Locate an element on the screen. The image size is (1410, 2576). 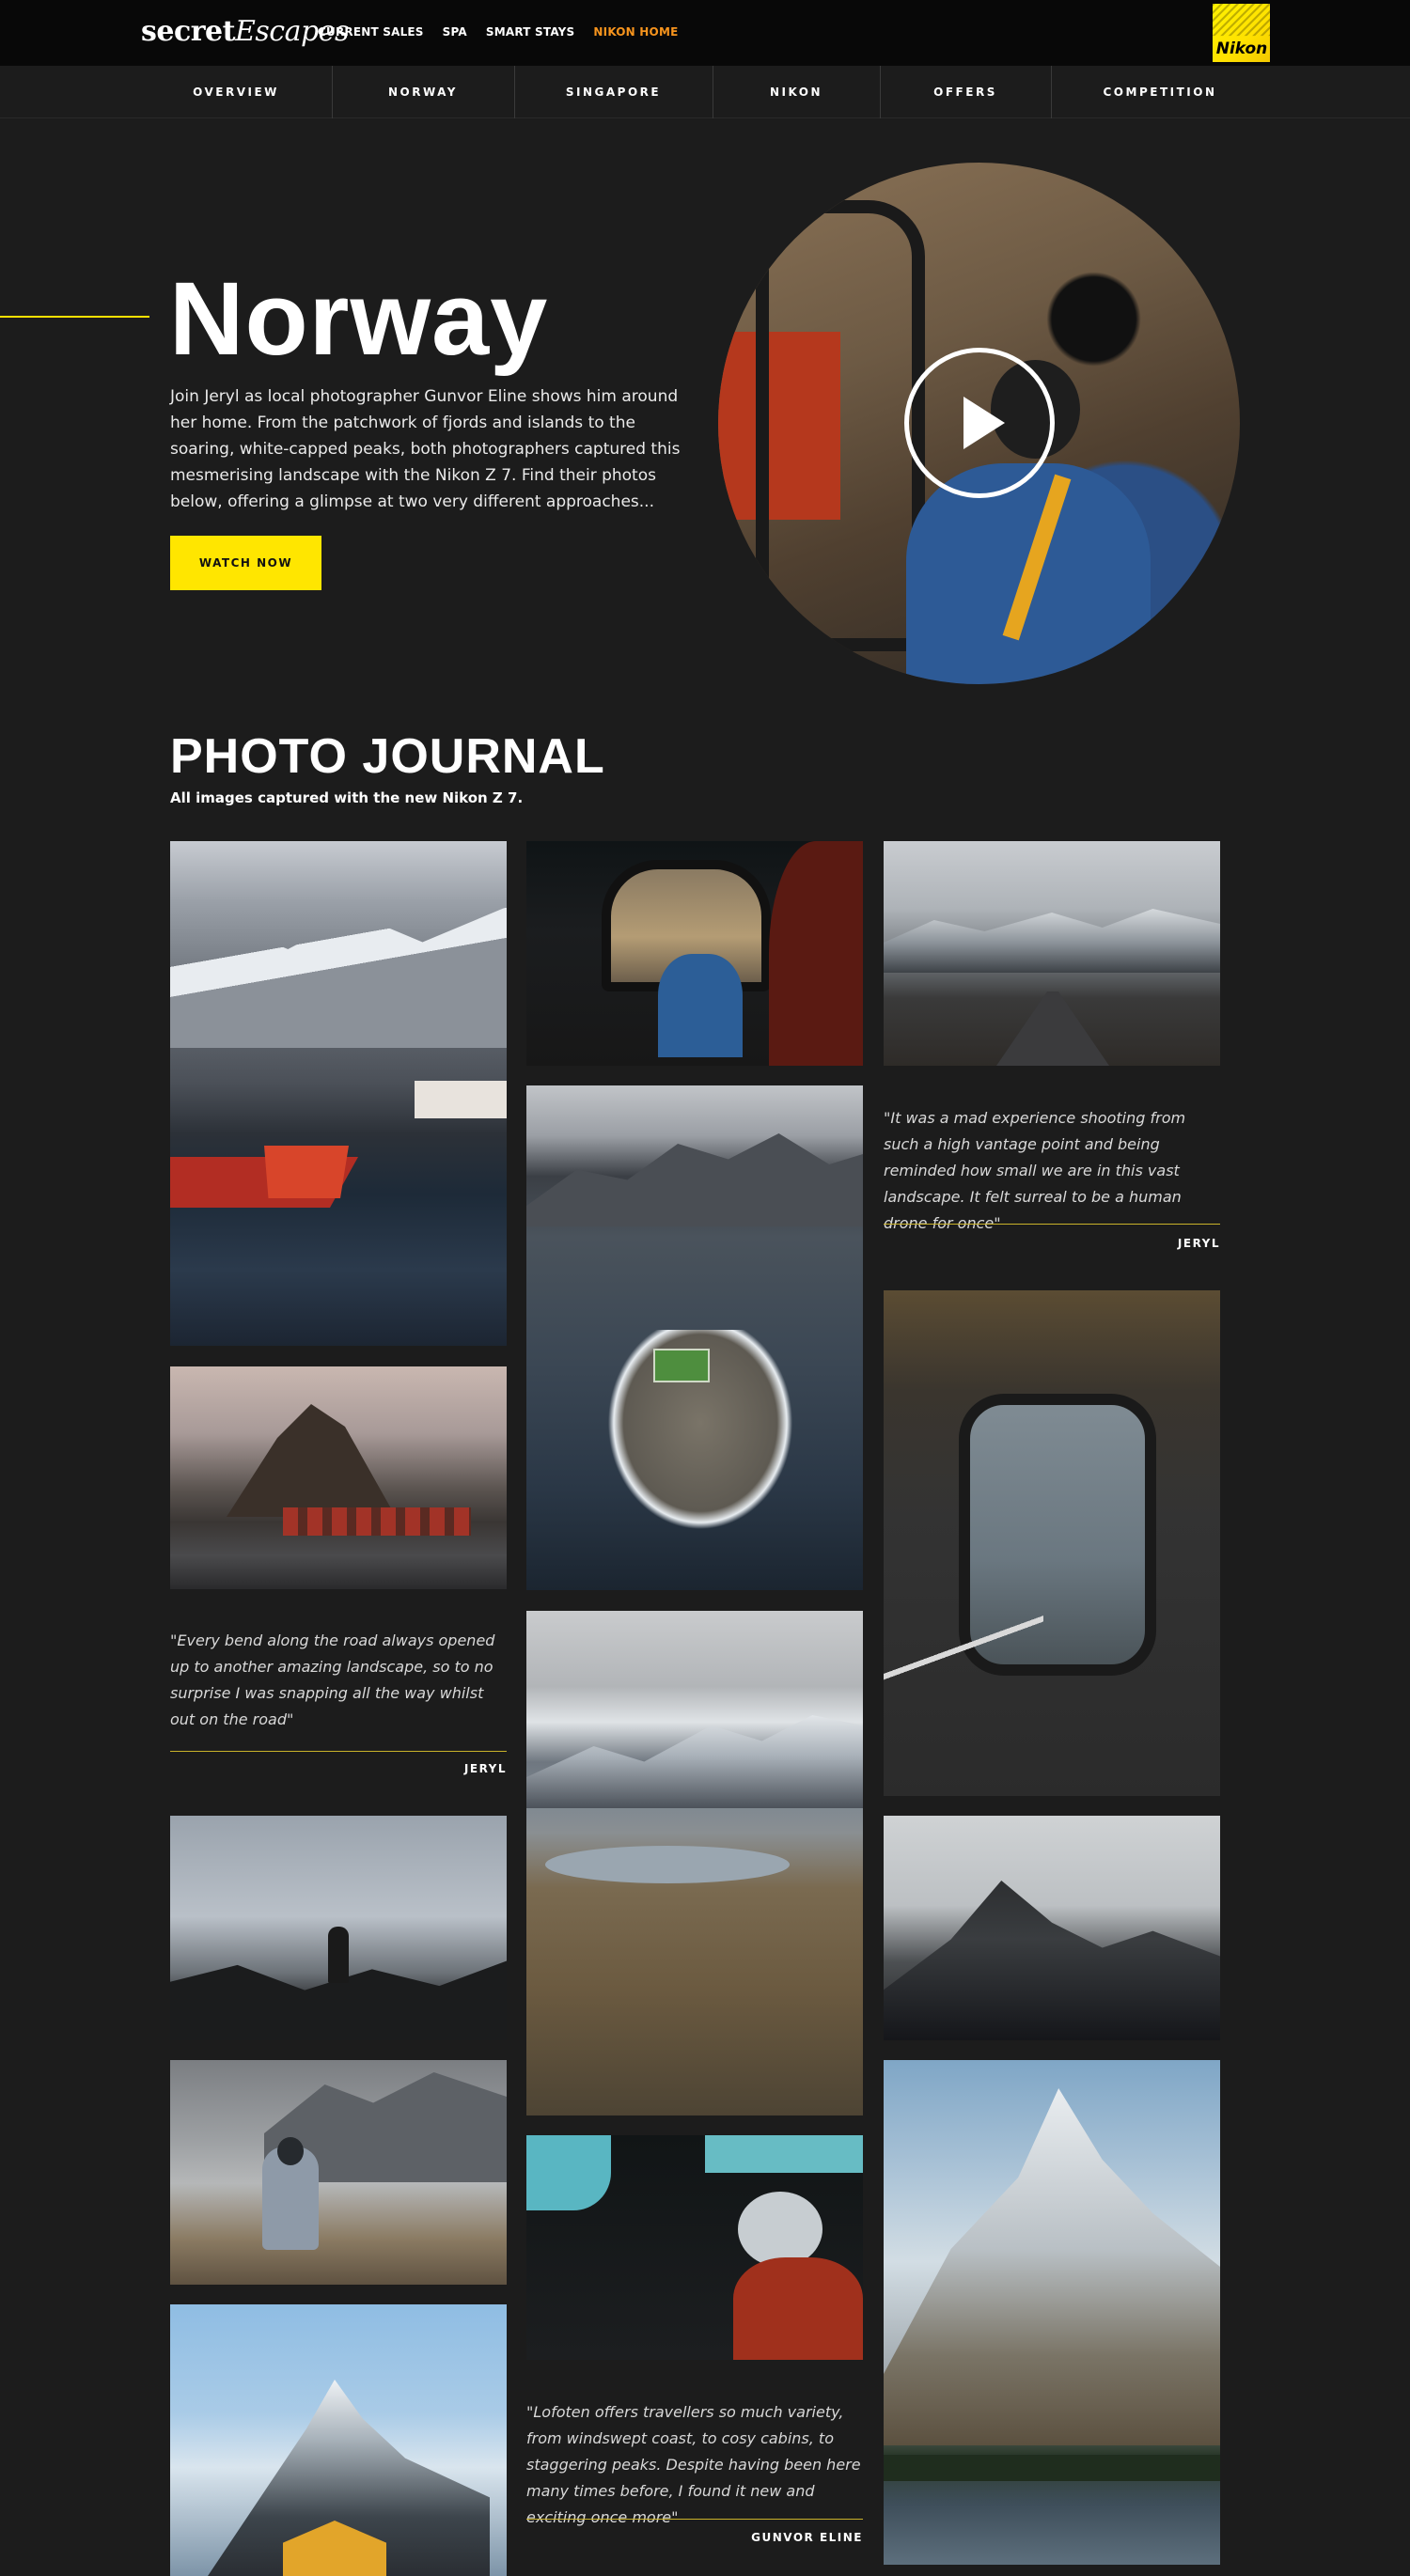
top-nav: CURRENT SALES SPA SMART STAYS NIKON HOME is located at coordinates (498, 32).